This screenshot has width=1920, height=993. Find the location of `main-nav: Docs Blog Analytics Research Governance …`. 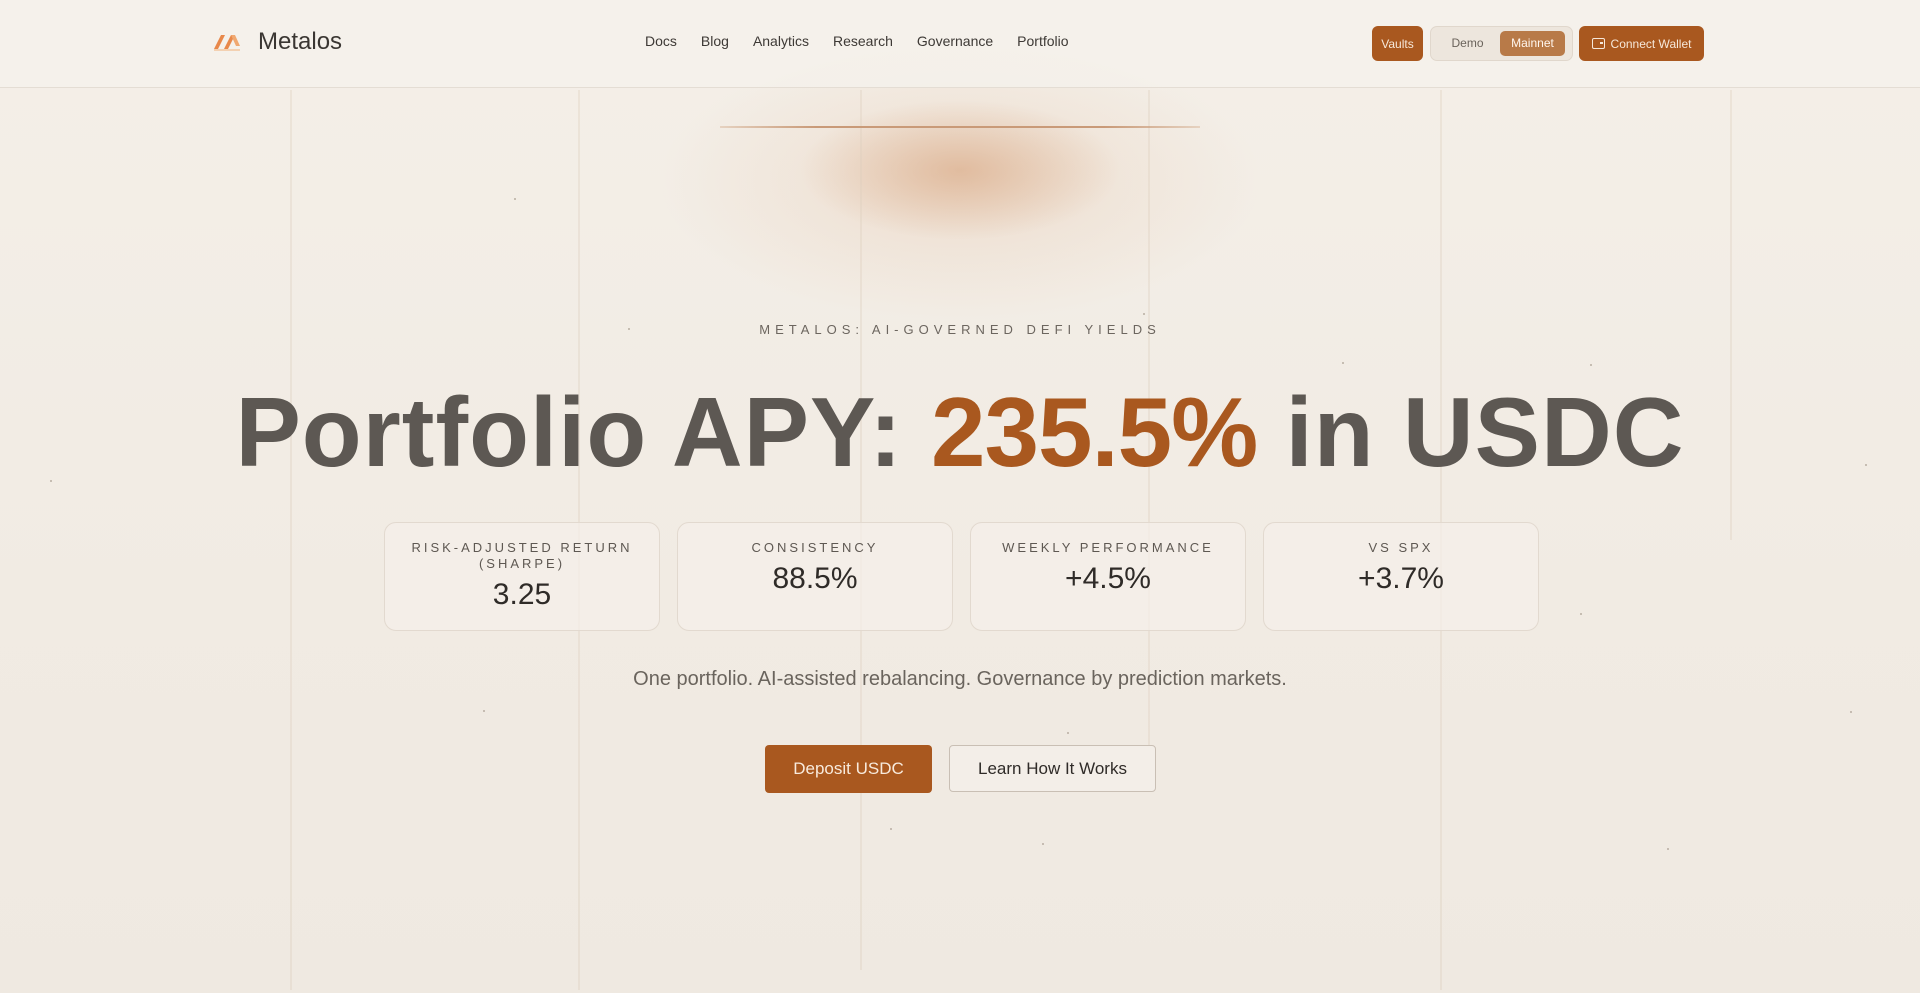

main-nav: Docs Blog Analytics Research Governance … is located at coordinates (857, 41).